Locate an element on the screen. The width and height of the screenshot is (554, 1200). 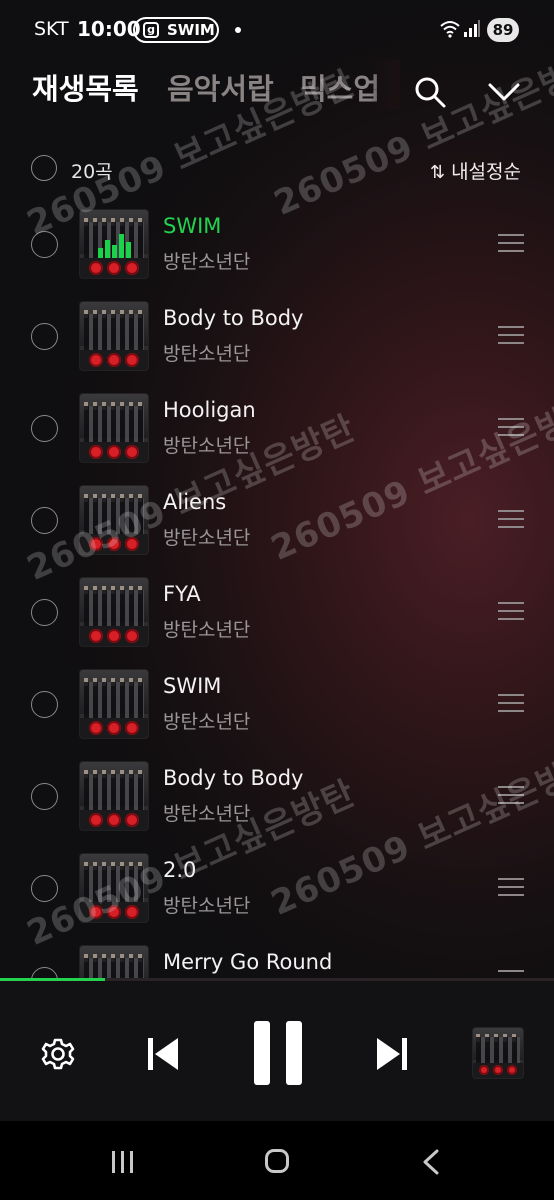
player-bar is located at coordinates (277, 1051).